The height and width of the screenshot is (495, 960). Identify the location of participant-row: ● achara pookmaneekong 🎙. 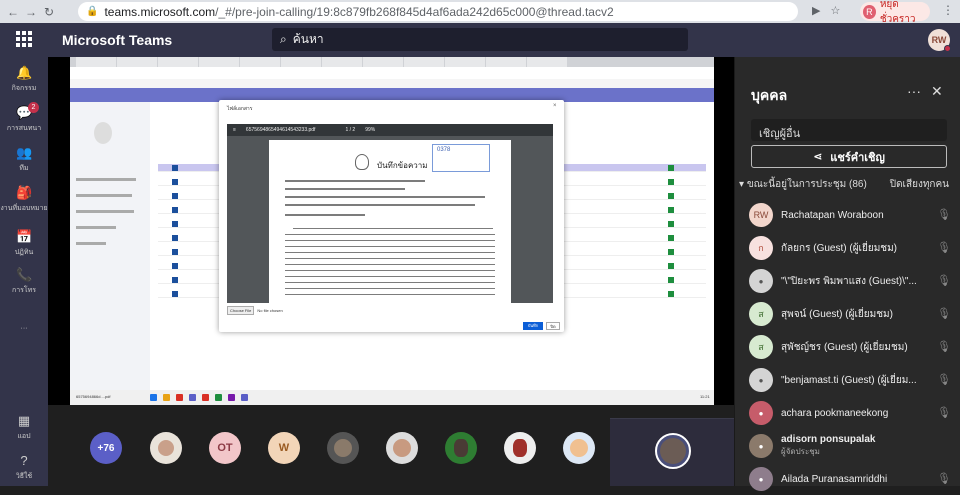
(851, 413).